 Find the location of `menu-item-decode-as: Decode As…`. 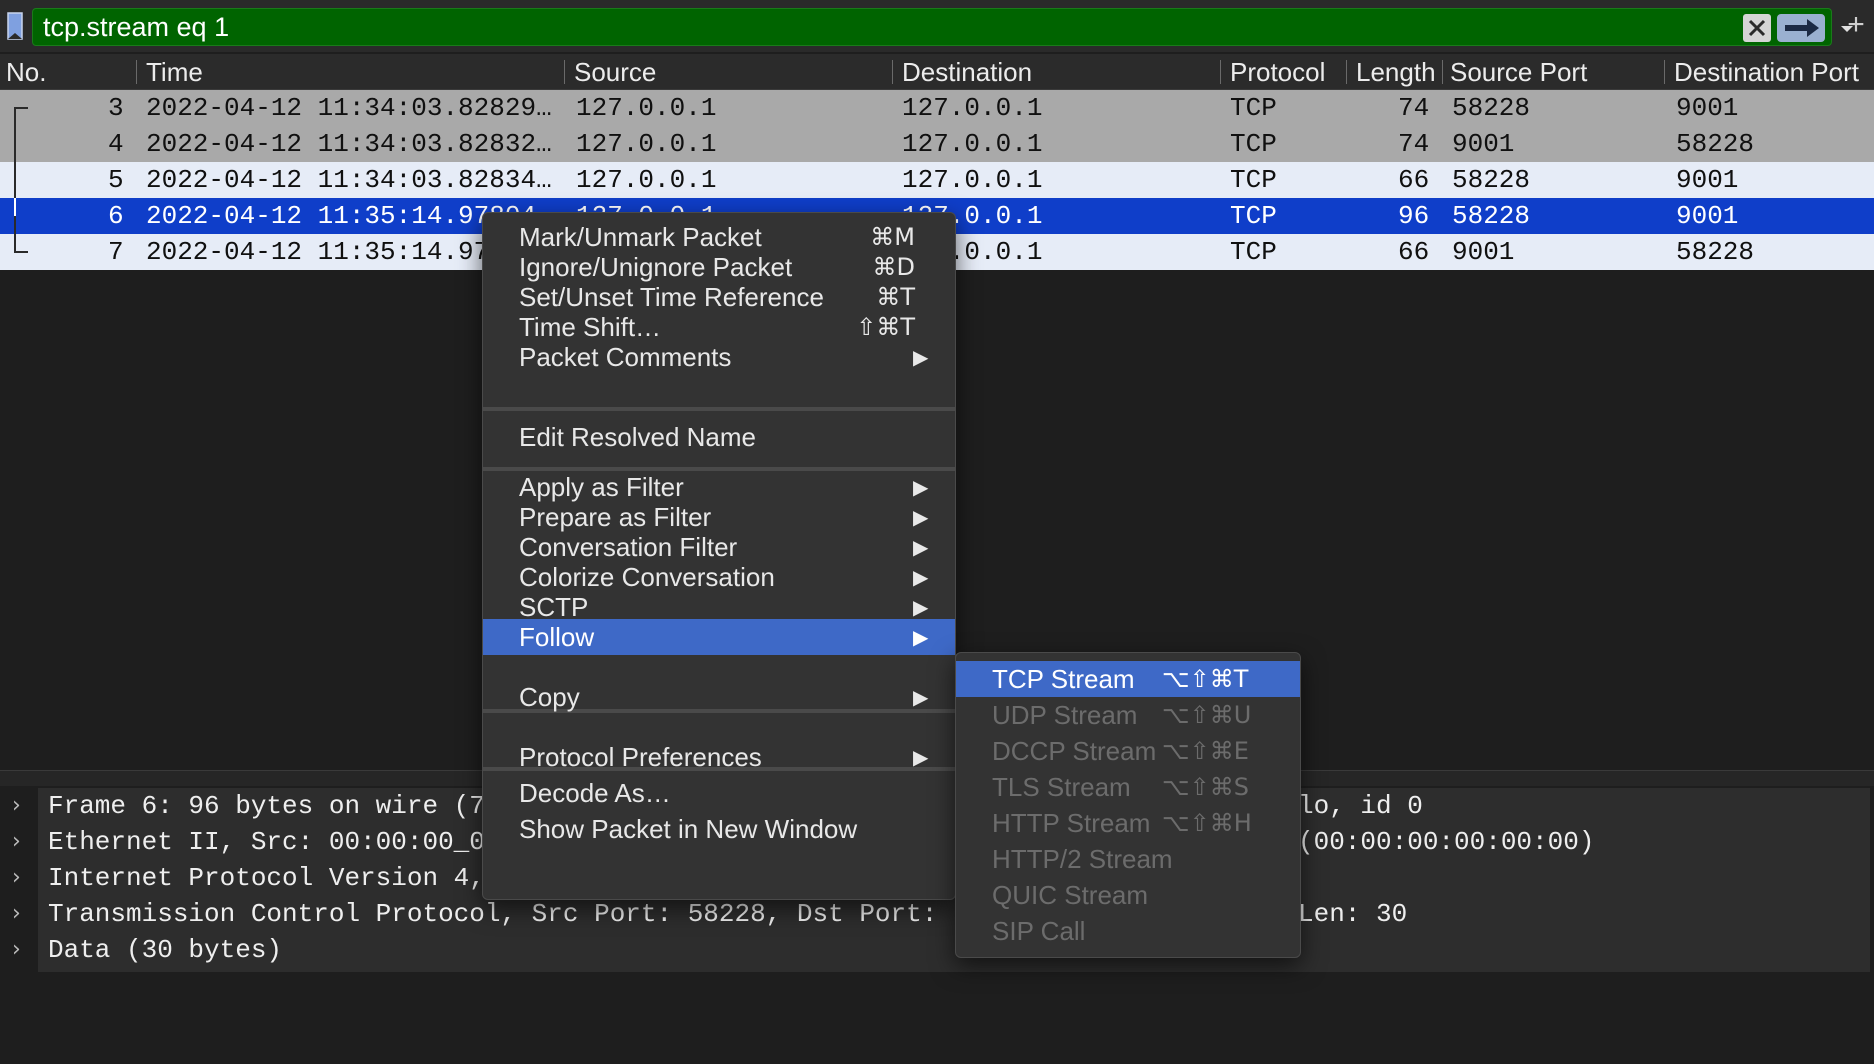

menu-item-decode-as: Decode As… is located at coordinates (719, 793).